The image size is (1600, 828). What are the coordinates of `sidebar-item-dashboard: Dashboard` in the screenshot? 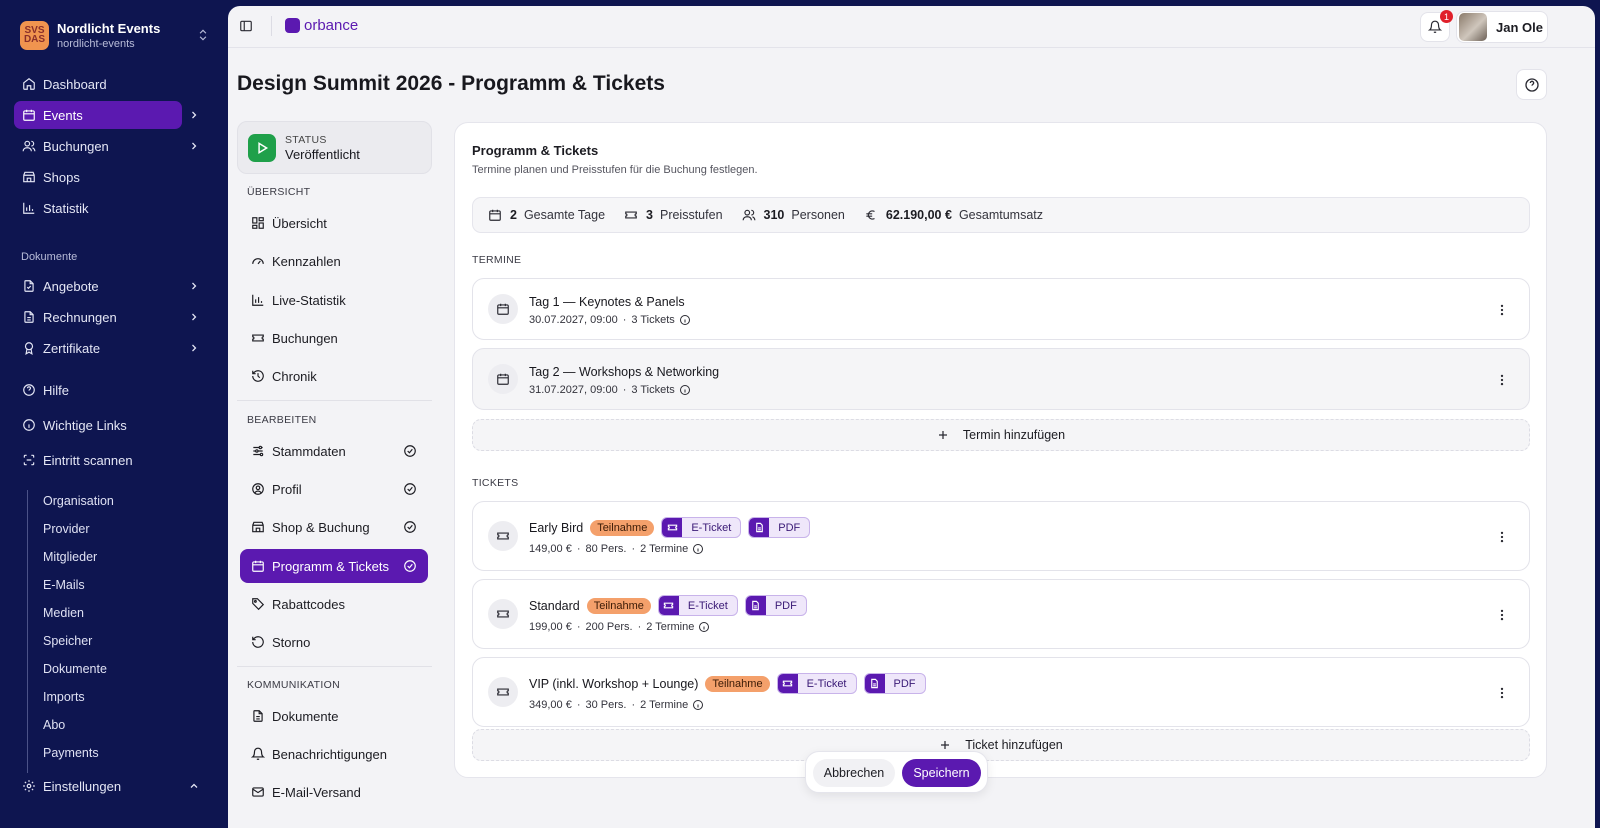 It's located at (98, 84).